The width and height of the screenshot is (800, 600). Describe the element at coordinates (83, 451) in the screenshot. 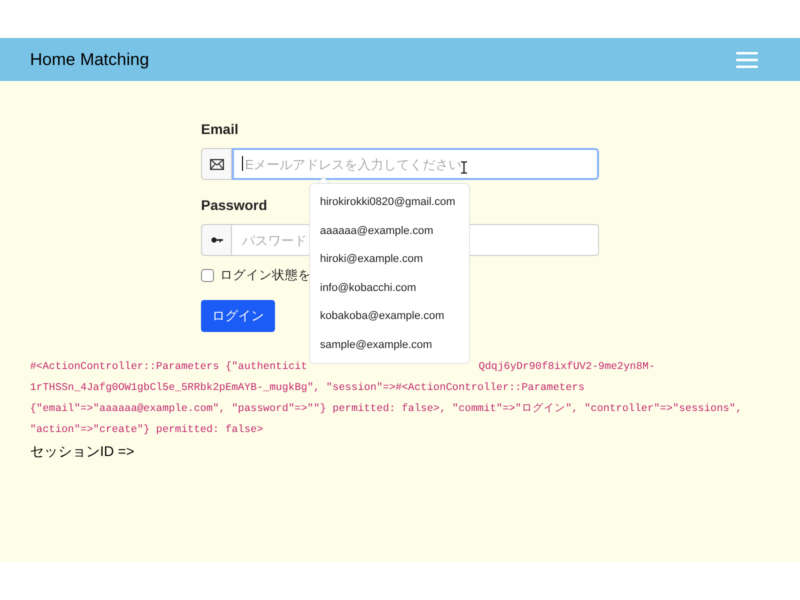

I see `session-text: セッションID =>` at that location.